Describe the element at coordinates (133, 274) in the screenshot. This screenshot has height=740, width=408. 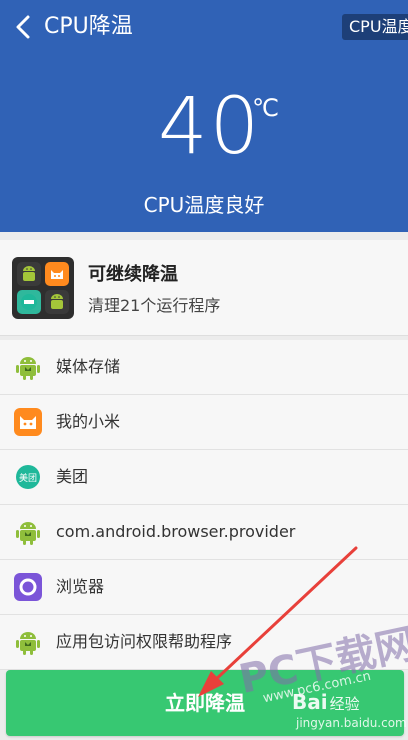
I see `summary-title: 可继续降温` at that location.